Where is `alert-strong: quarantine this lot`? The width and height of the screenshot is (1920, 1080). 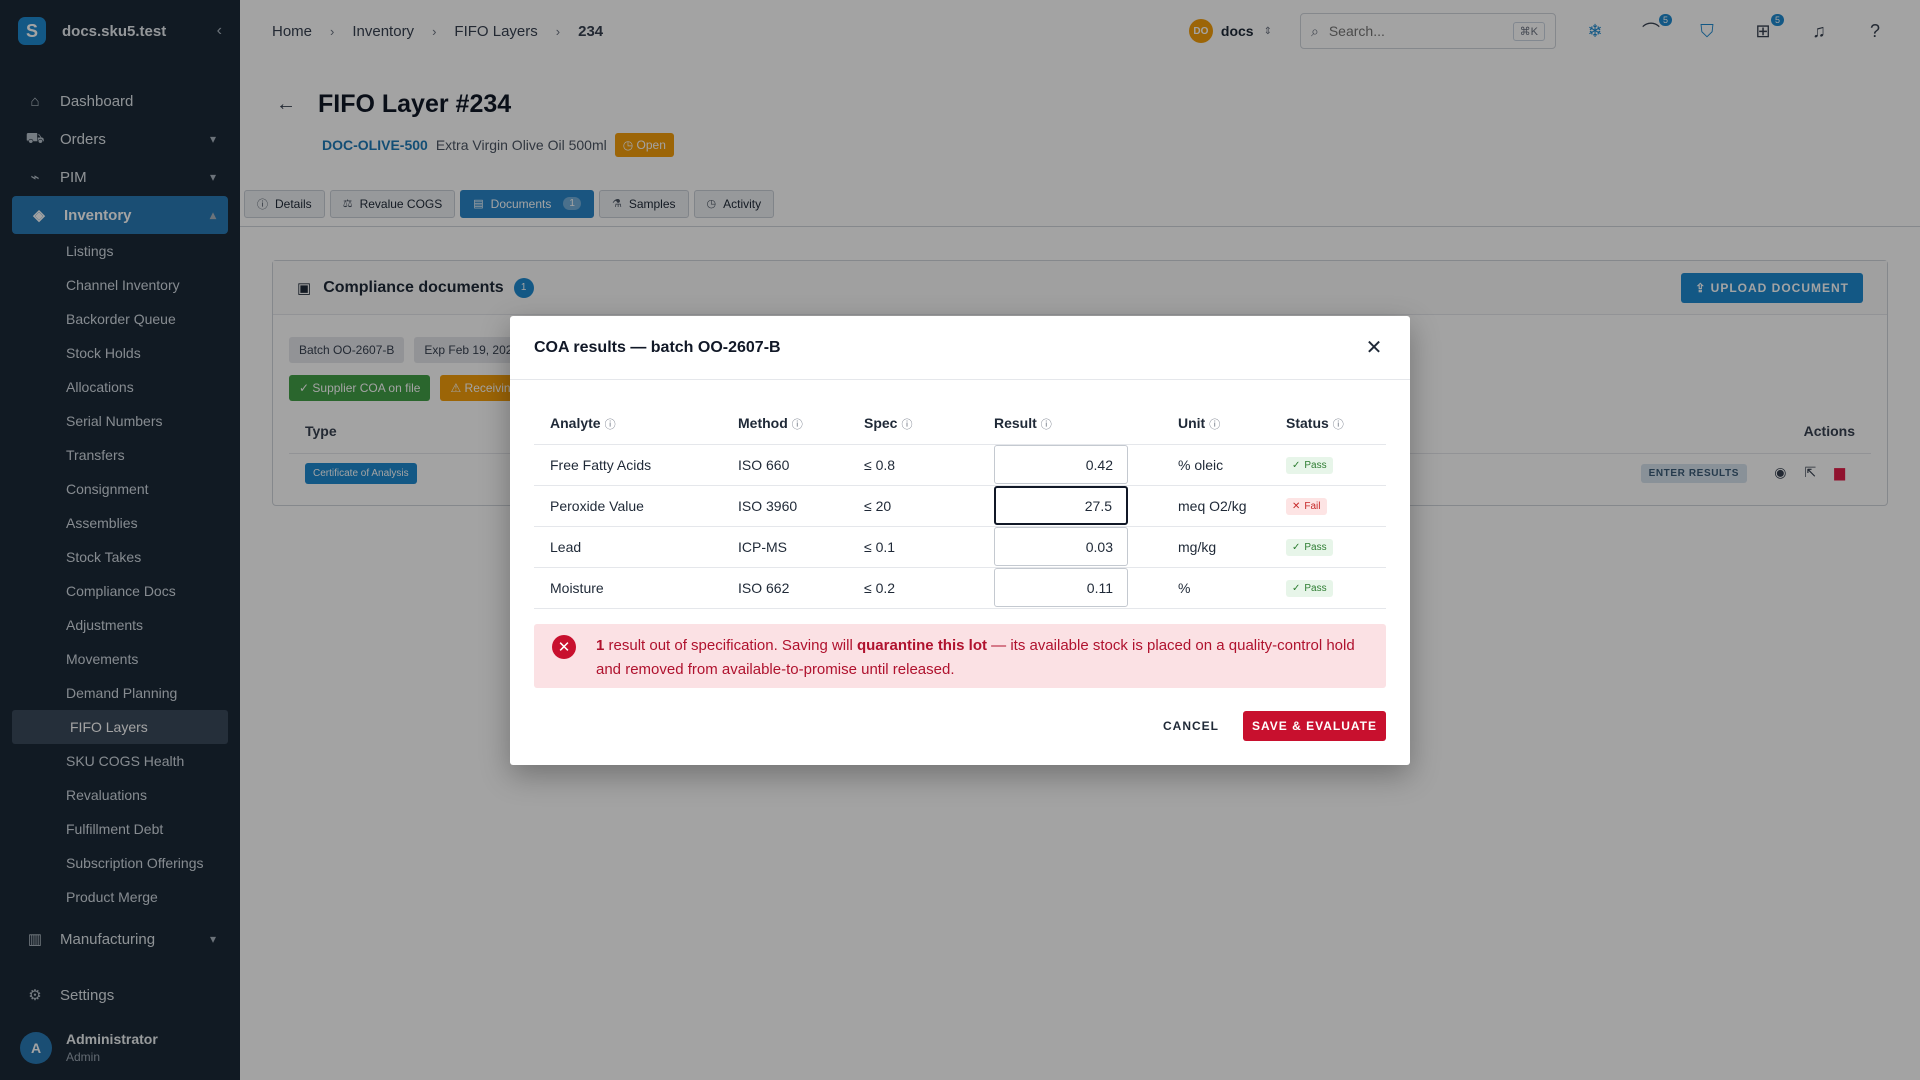
alert-strong: quarantine this lot is located at coordinates (921, 645).